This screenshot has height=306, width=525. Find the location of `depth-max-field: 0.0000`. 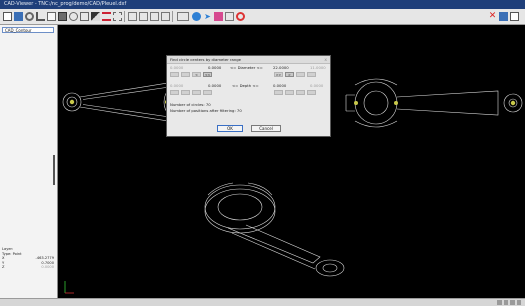

depth-max-field: 0.0000 is located at coordinates (279, 85).